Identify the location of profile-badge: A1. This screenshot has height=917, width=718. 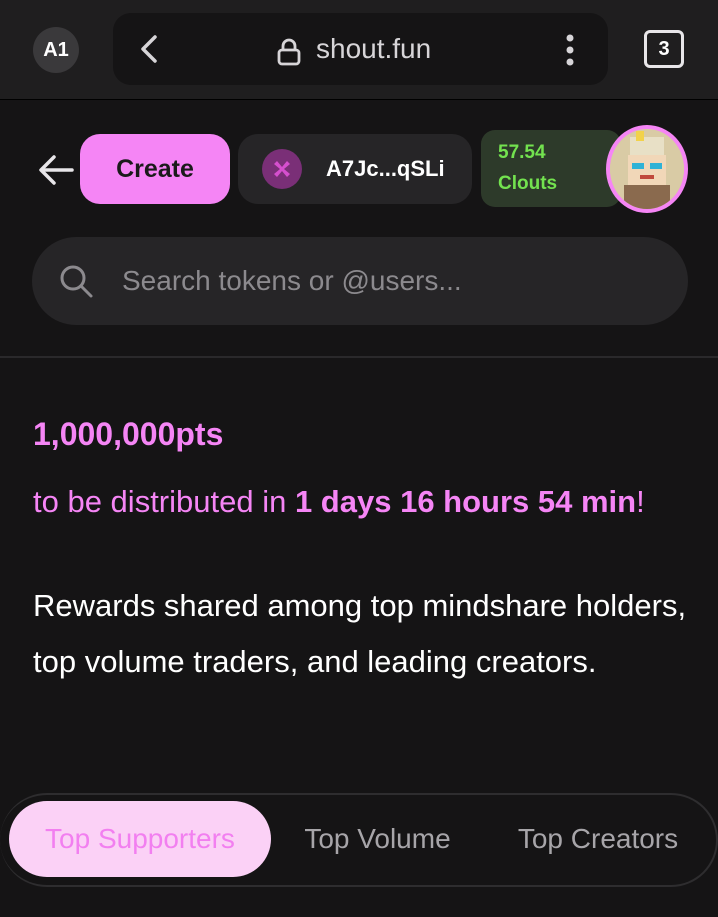
(56, 50).